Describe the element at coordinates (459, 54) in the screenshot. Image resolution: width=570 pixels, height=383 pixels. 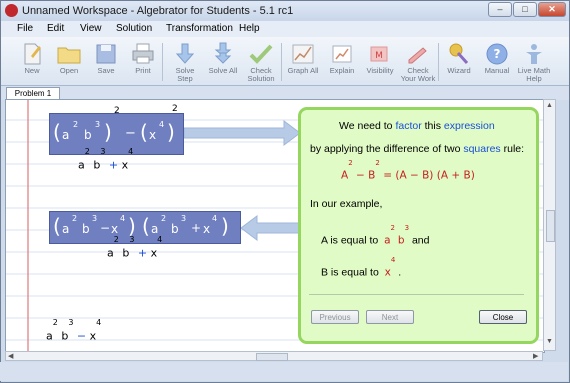
I see `wizard-wand-icon` at that location.